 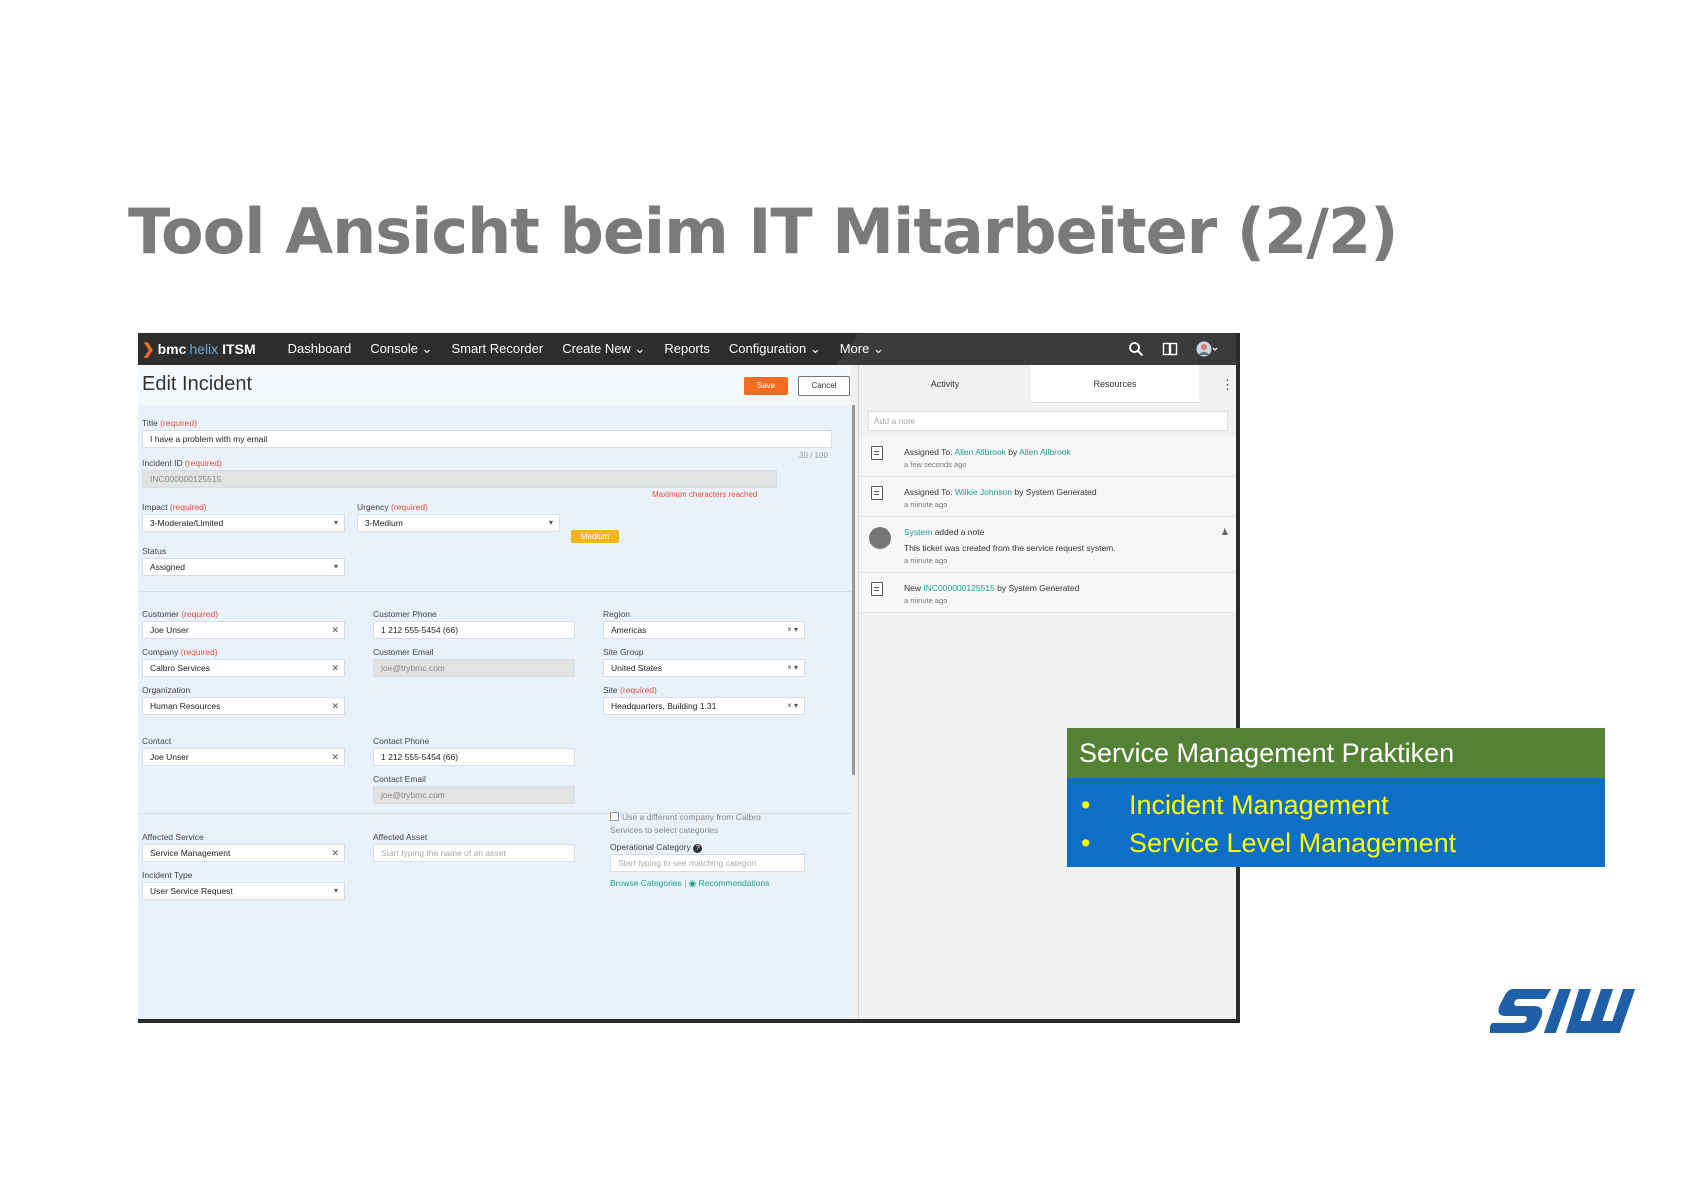 I want to click on nav-dashboard: Dashboard, so click(x=320, y=349).